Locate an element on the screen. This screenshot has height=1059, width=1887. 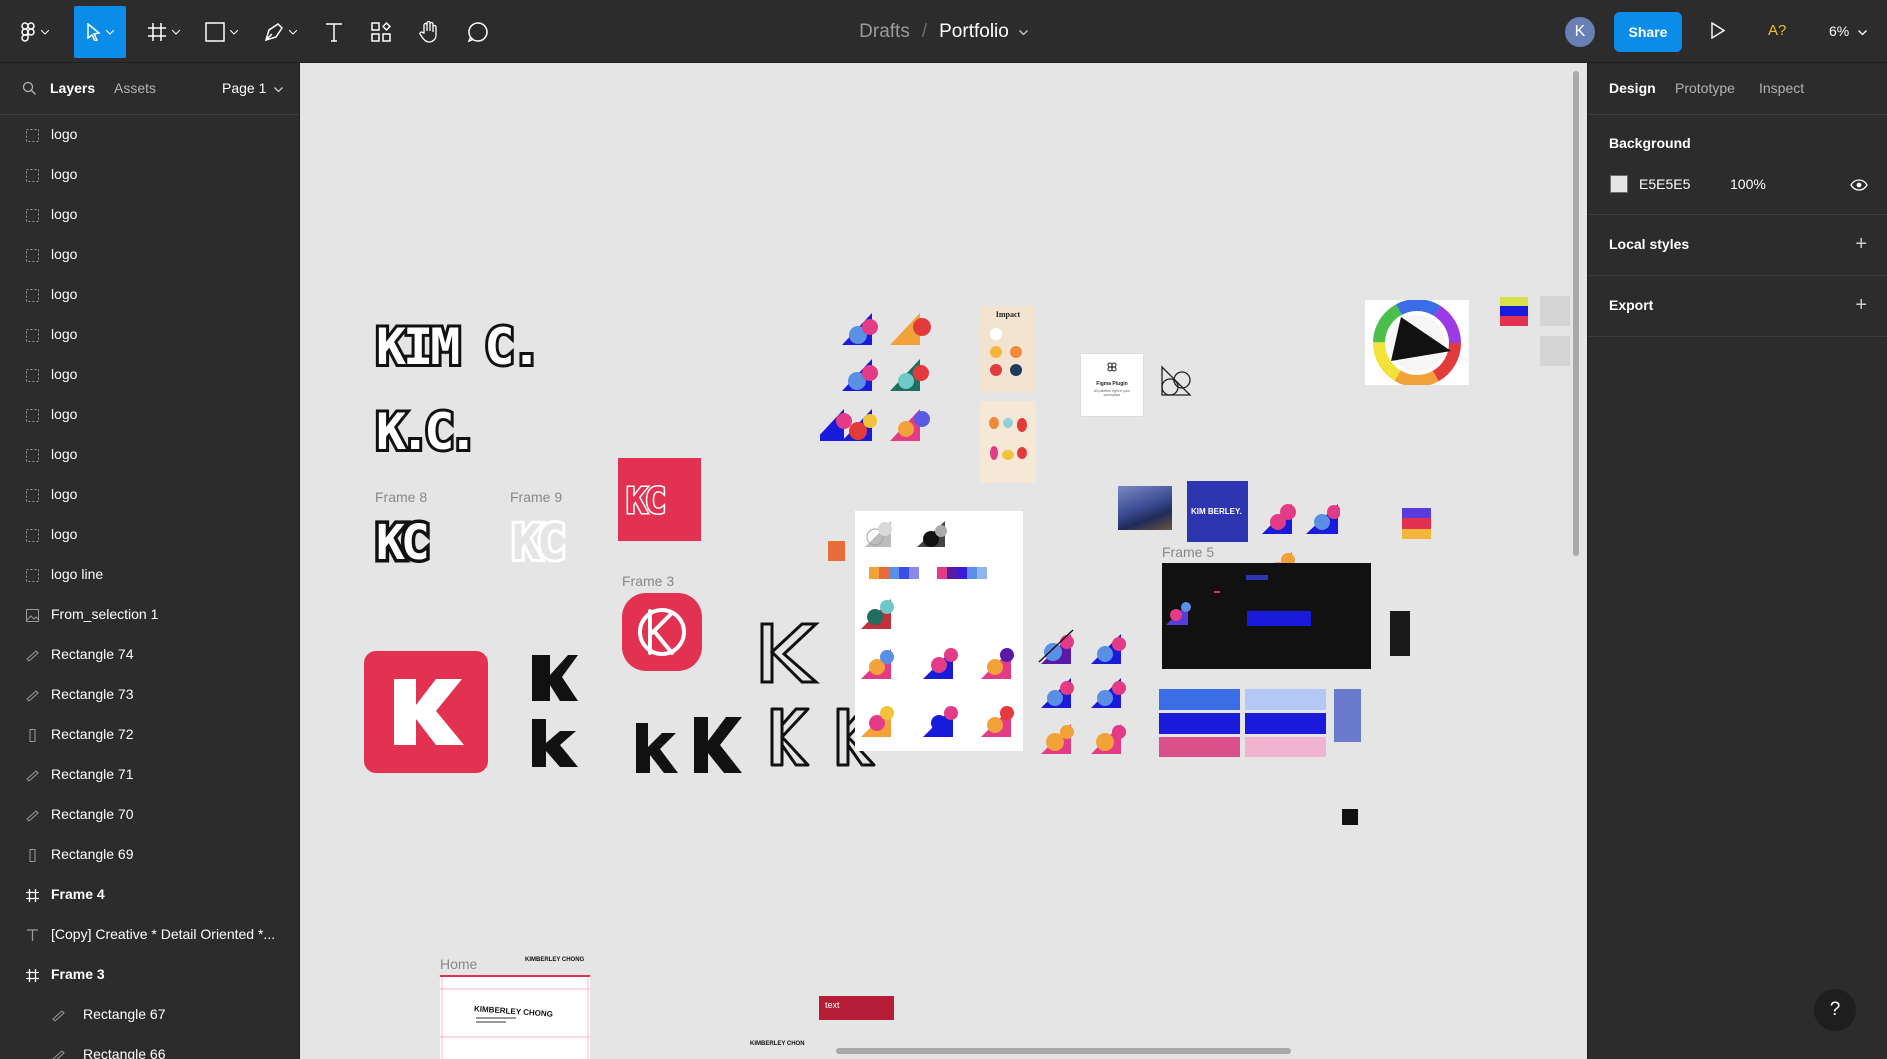
layer-row: Frame 4 is located at coordinates (149, 895).